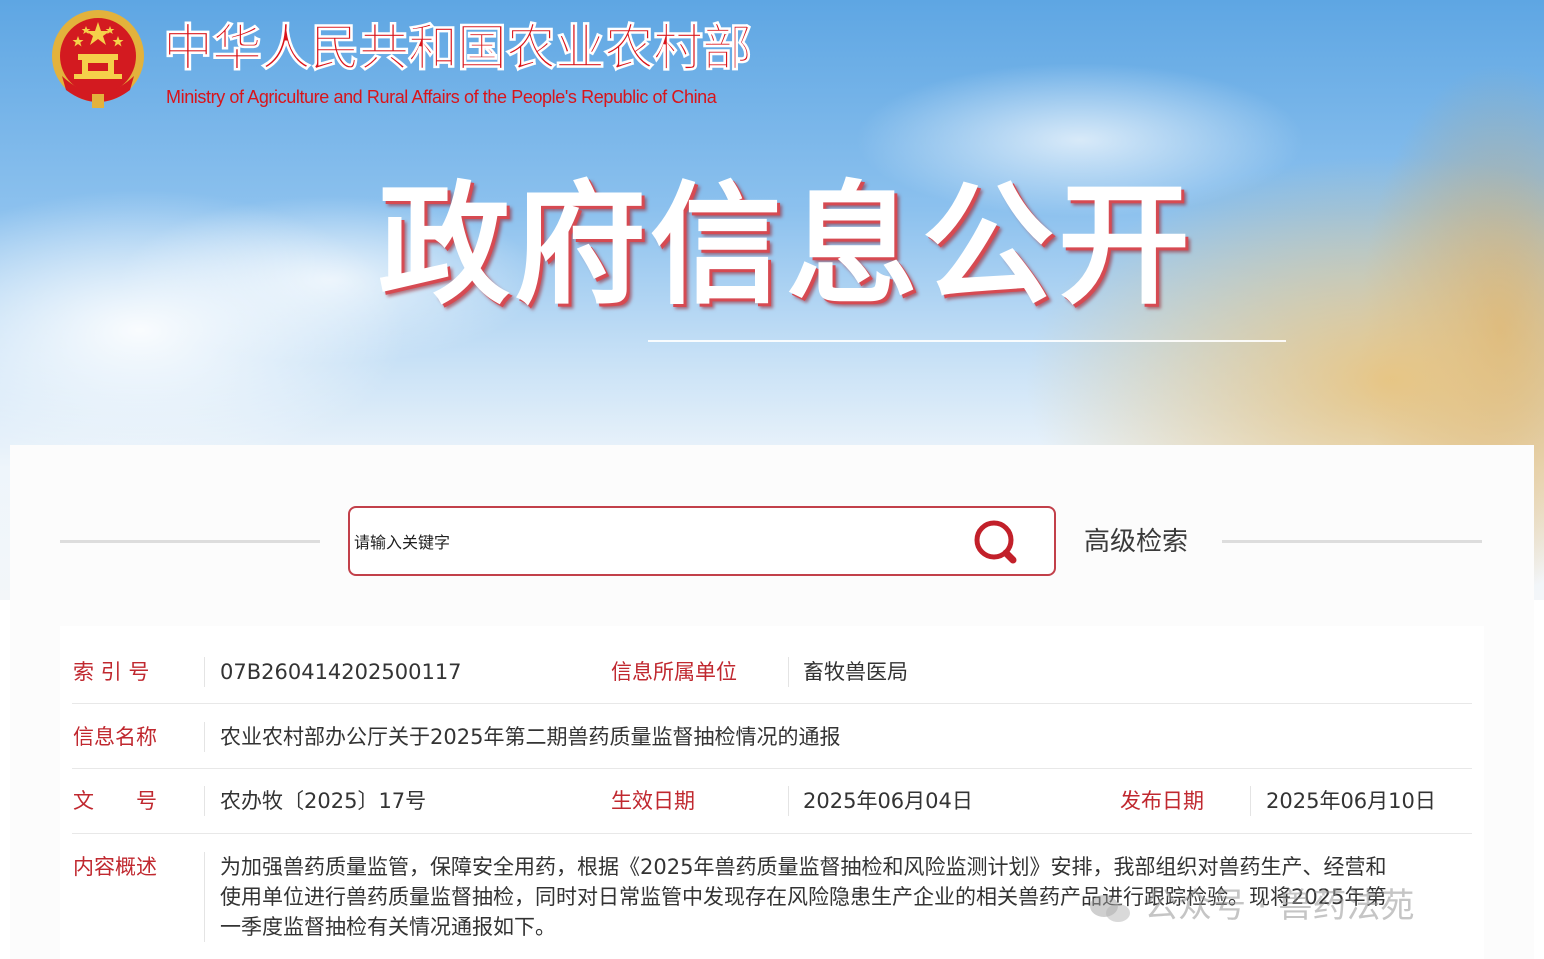  Describe the element at coordinates (458, 48) in the screenshot. I see `ministry-name-cn: 中华人民共和国农业农村部` at that location.